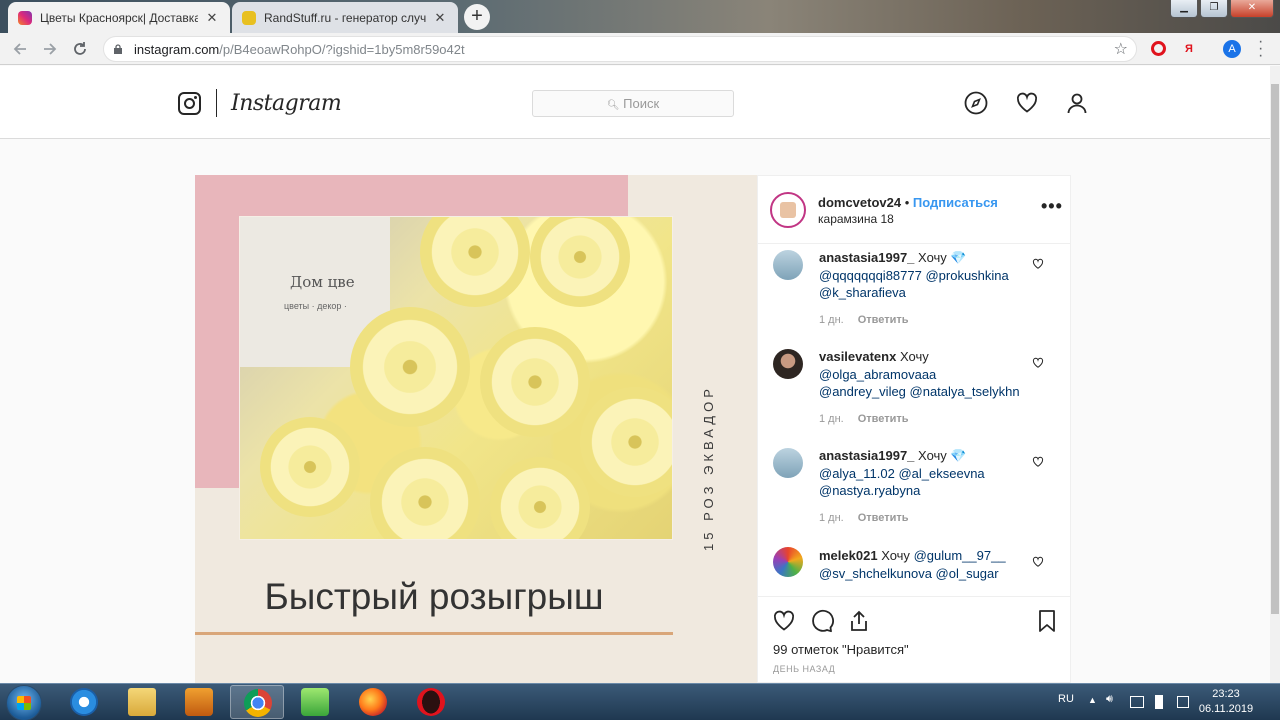  Describe the element at coordinates (976, 103) in the screenshot. I see `explore-compass-icon` at that location.